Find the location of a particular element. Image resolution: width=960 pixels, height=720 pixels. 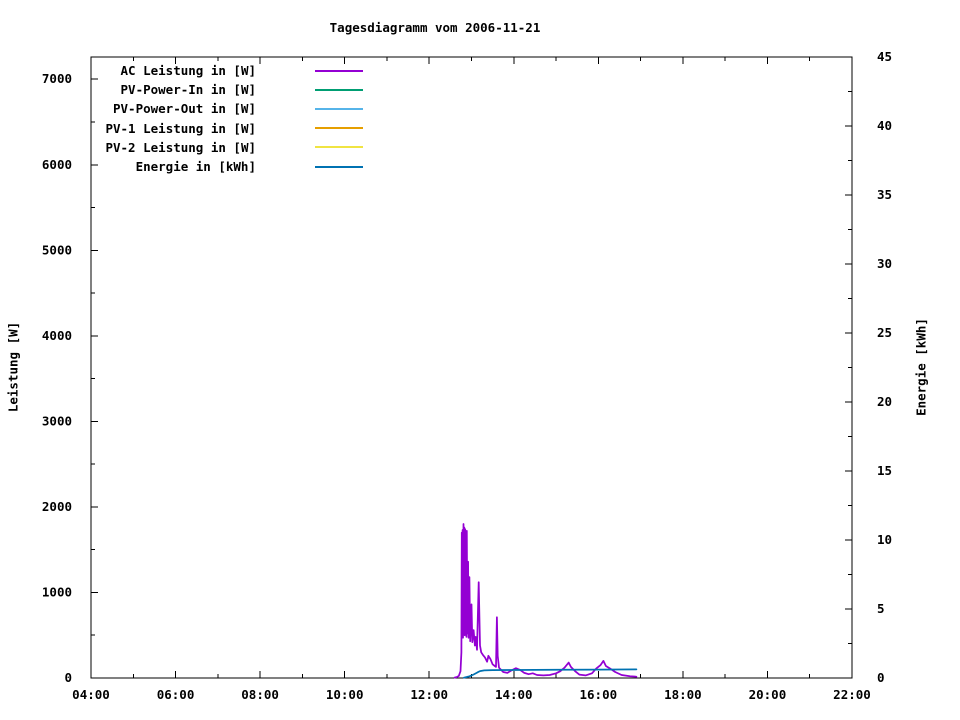

x-tick-label: 08:00 is located at coordinates (260, 694).